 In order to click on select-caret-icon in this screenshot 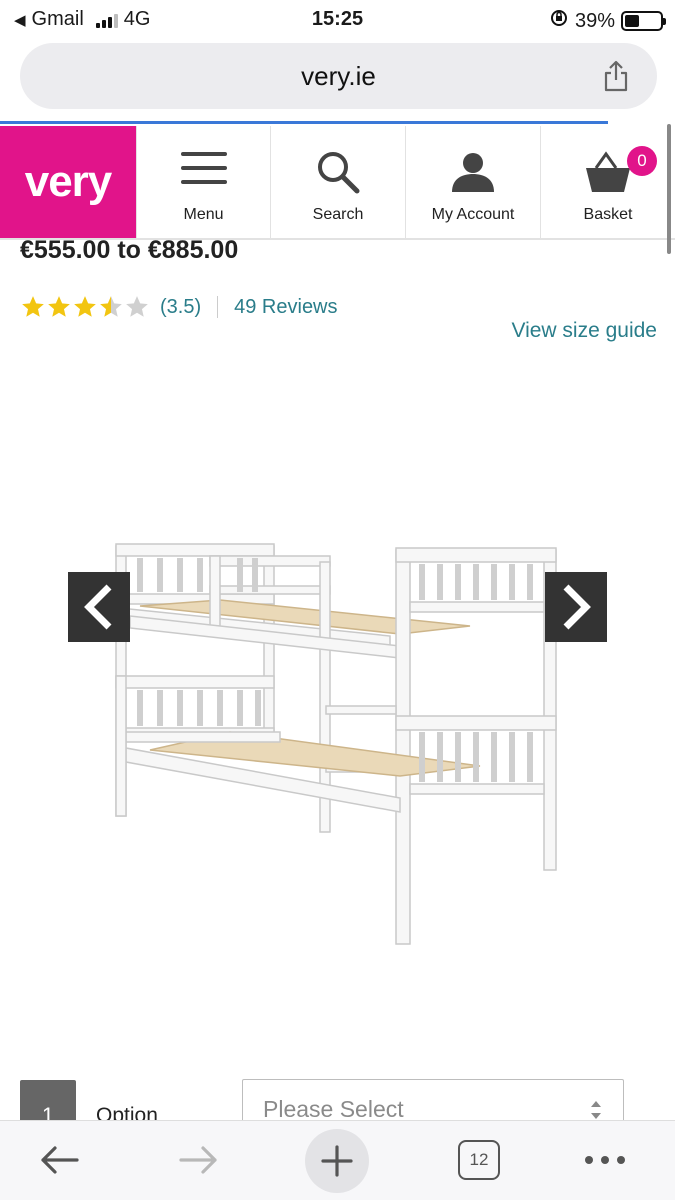, I will do `click(596, 1110)`.